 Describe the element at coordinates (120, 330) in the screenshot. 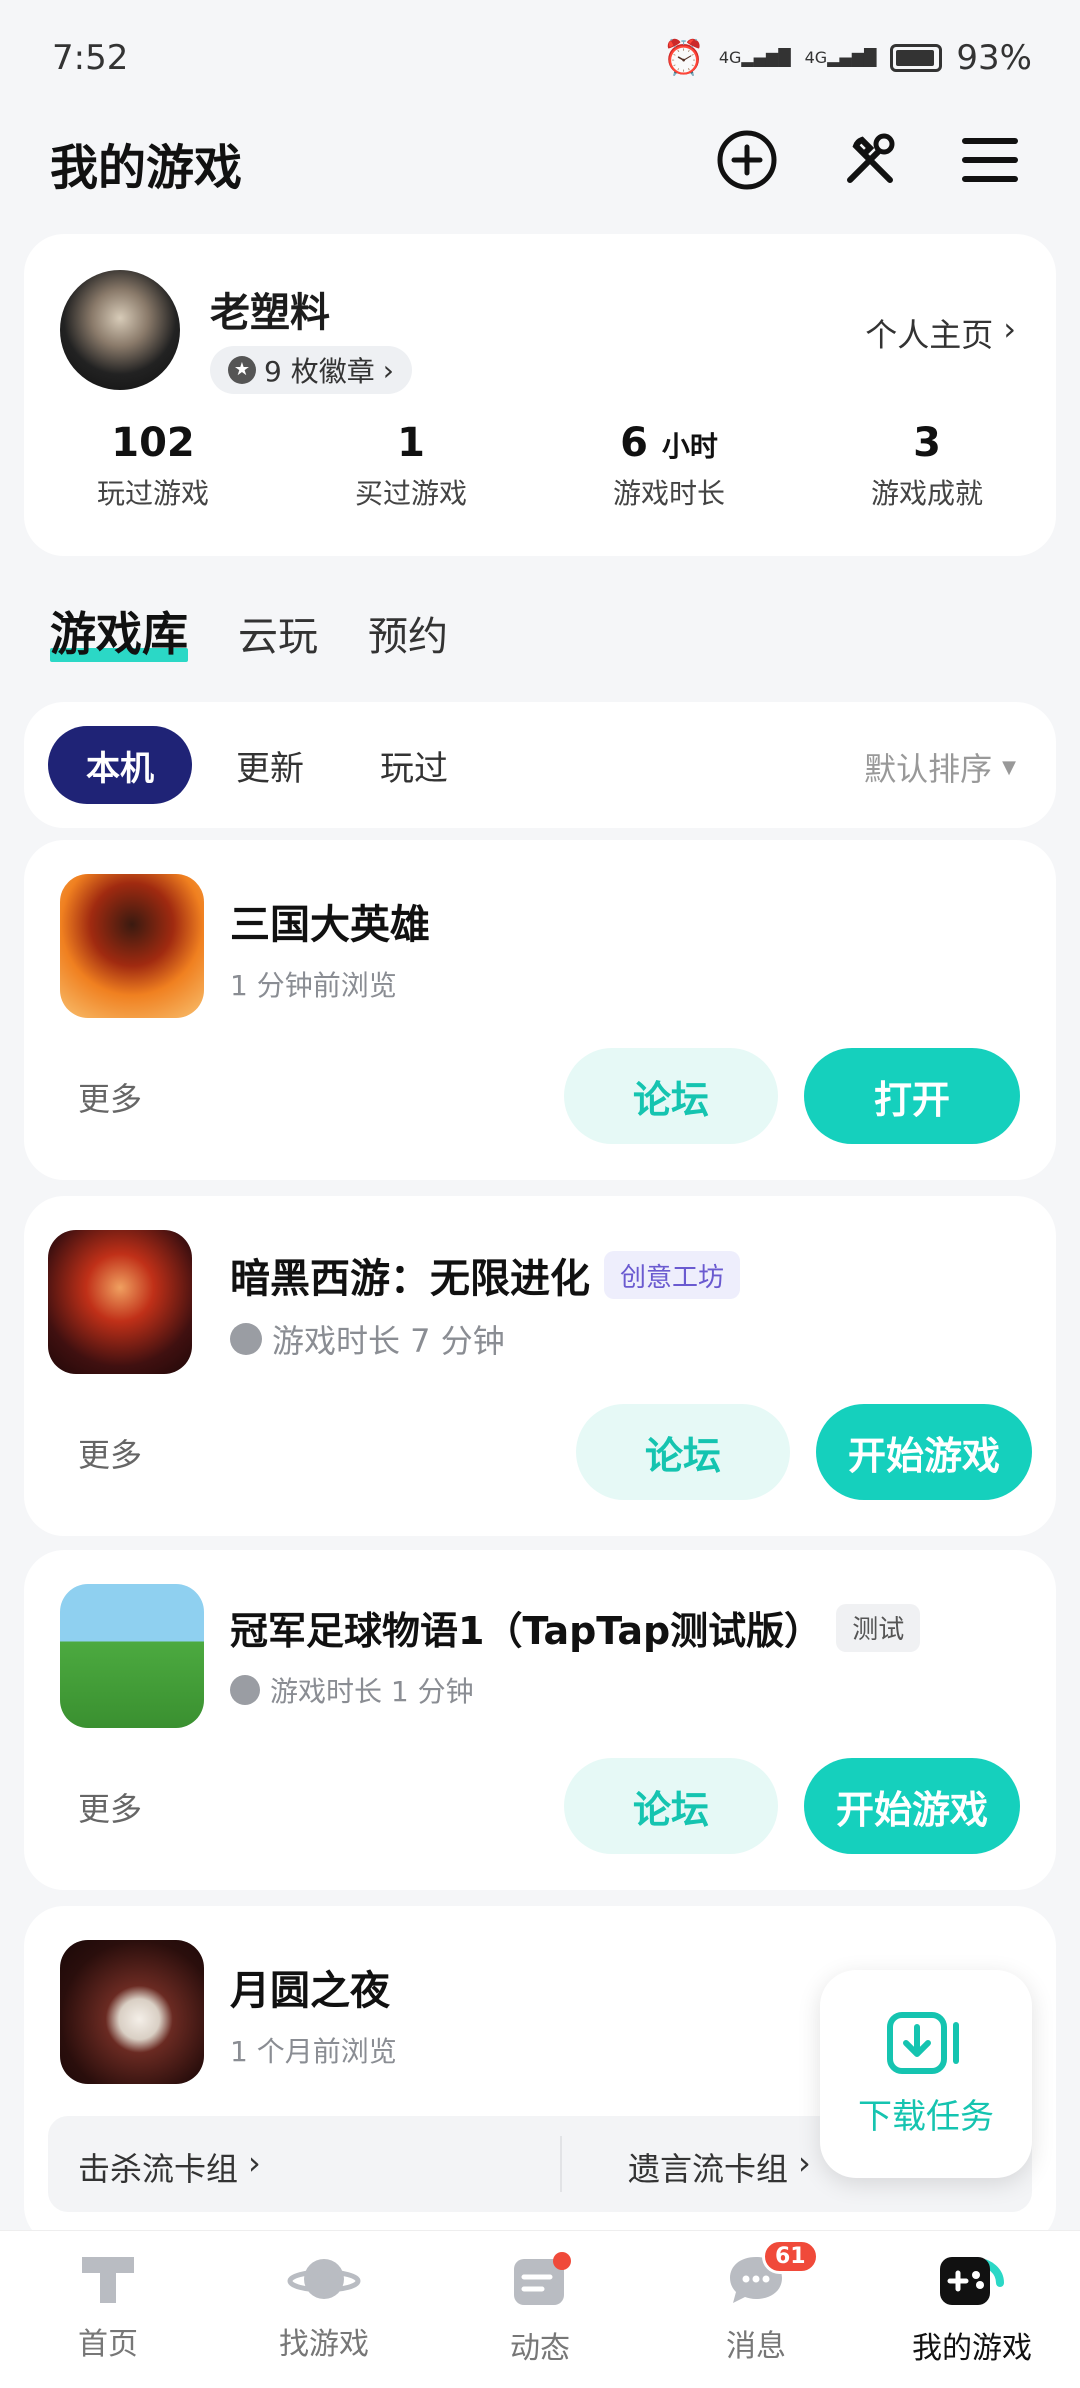

I see `avatar` at that location.